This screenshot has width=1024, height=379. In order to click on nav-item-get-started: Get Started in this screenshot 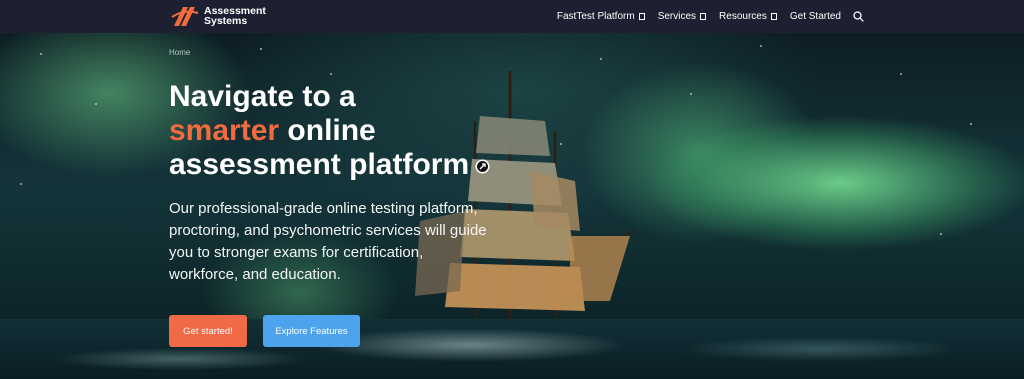, I will do `click(815, 16)`.